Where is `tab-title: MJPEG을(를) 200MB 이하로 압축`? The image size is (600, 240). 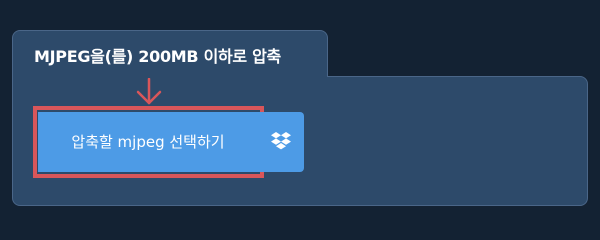 tab-title: MJPEG을(를) 200MB 이하로 압축 is located at coordinates (157, 56).